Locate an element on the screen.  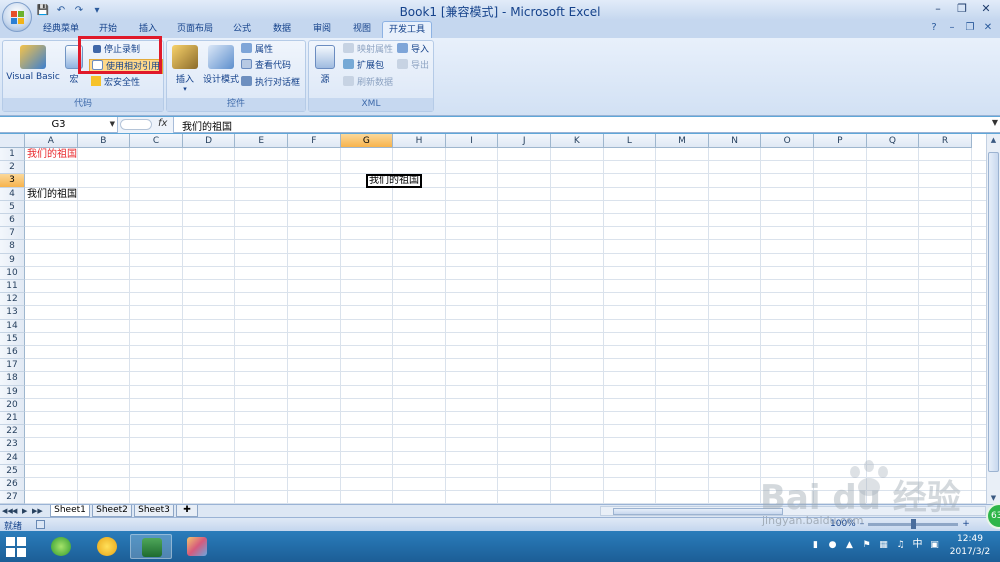
column-header-m: M is located at coordinates (682, 141).